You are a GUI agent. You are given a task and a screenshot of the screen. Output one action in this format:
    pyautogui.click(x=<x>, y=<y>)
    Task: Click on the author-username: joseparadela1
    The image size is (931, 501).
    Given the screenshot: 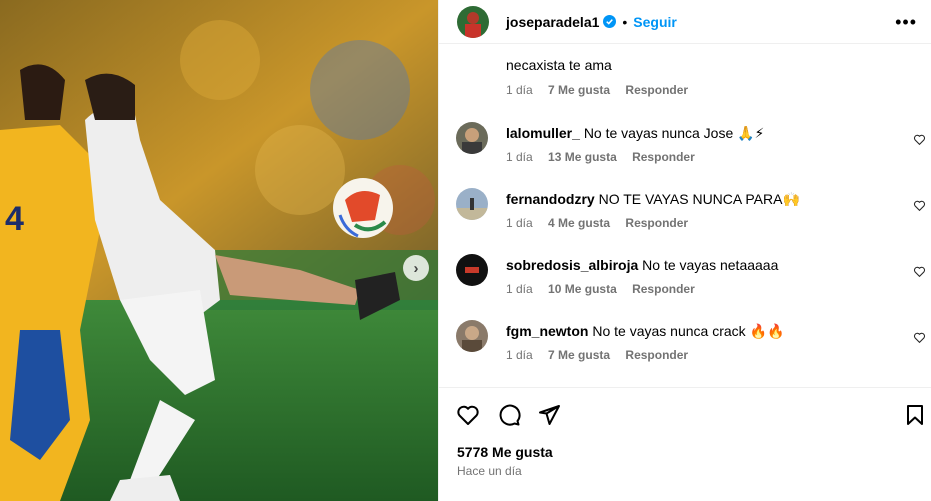 What is the action you would take?
    pyautogui.click(x=552, y=22)
    